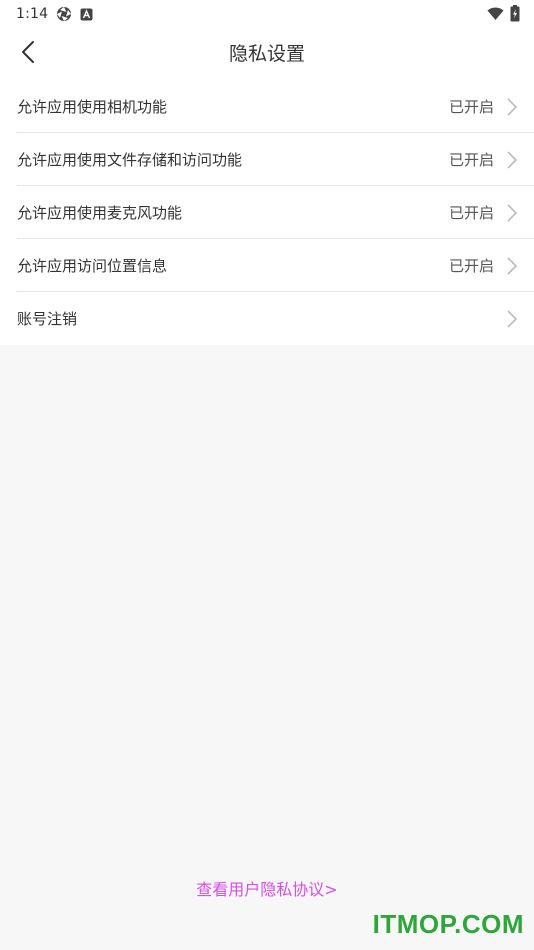 This screenshot has width=534, height=950. Describe the element at coordinates (267, 159) in the screenshot. I see `setting-storage: 允许应用使用文件存储和访问功能 已开启` at that location.